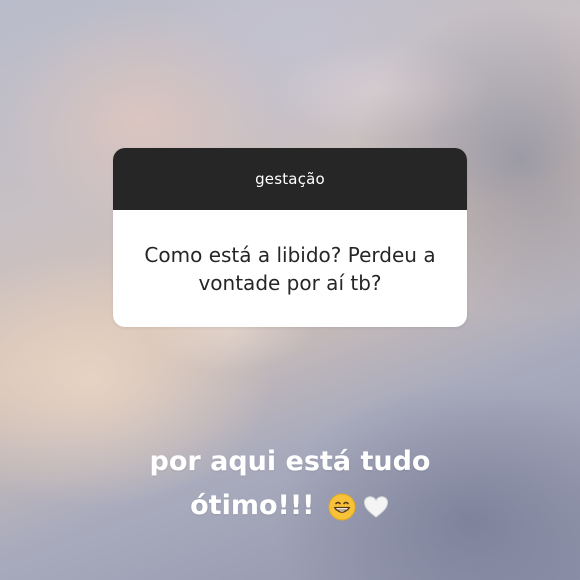  I want to click on question-sticker-header: gestação, so click(290, 179).